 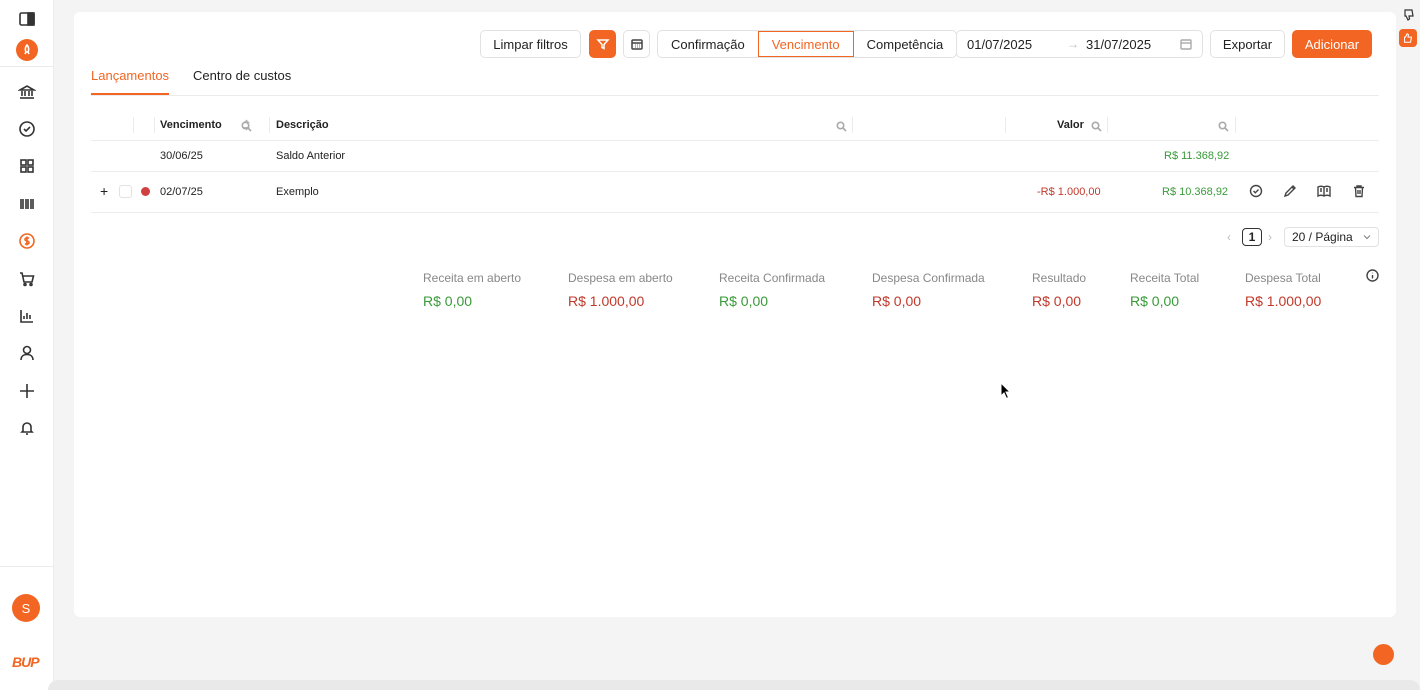 I want to click on summary-label: Receita Total, so click(x=1165, y=278).